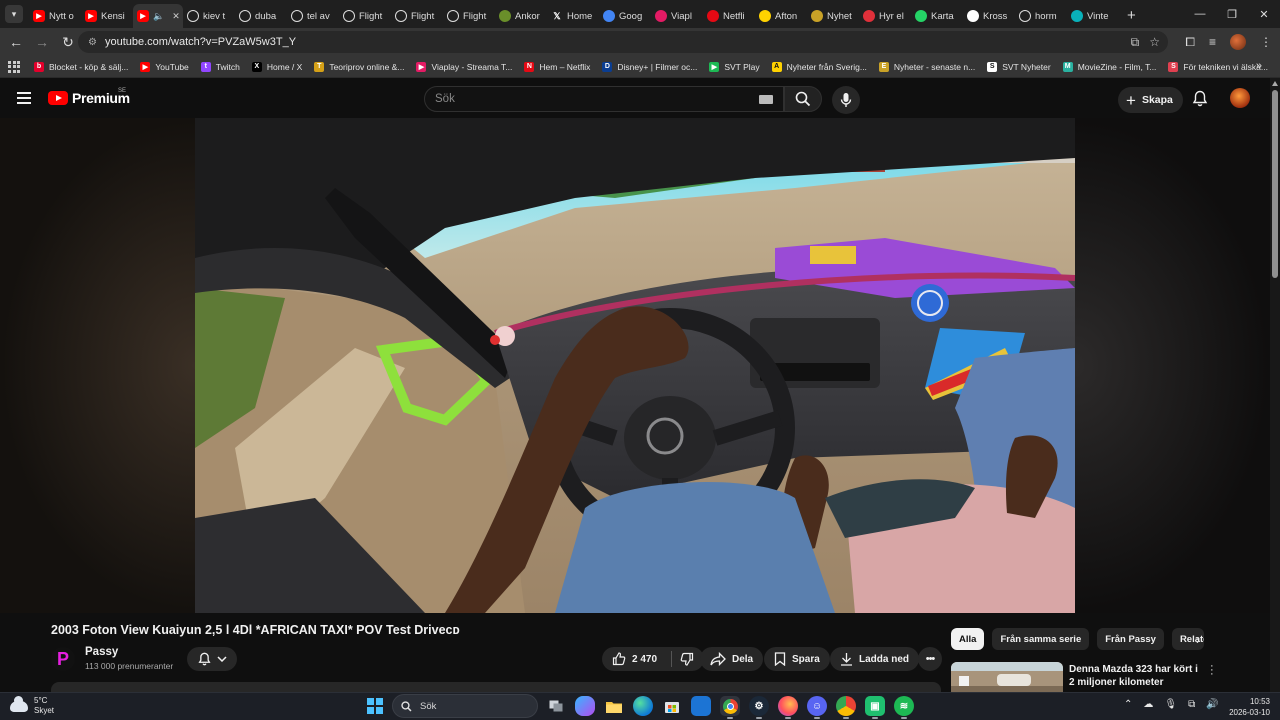  What do you see at coordinates (176, 16) in the screenshot?
I see `close-tab-icon: ✕` at bounding box center [176, 16].